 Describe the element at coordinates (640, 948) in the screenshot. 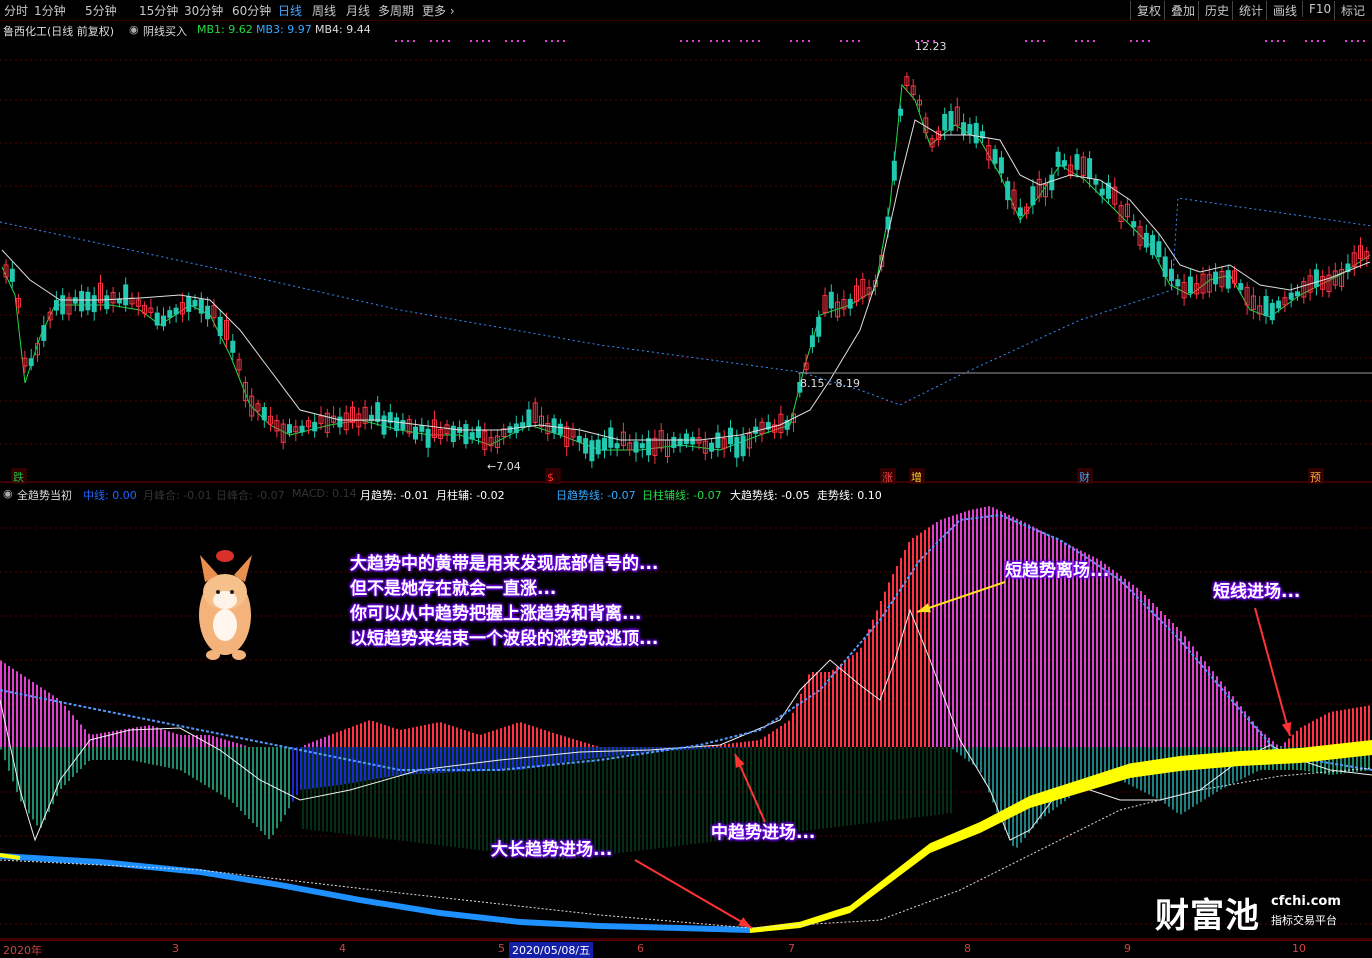

I see `month-label: 6` at that location.